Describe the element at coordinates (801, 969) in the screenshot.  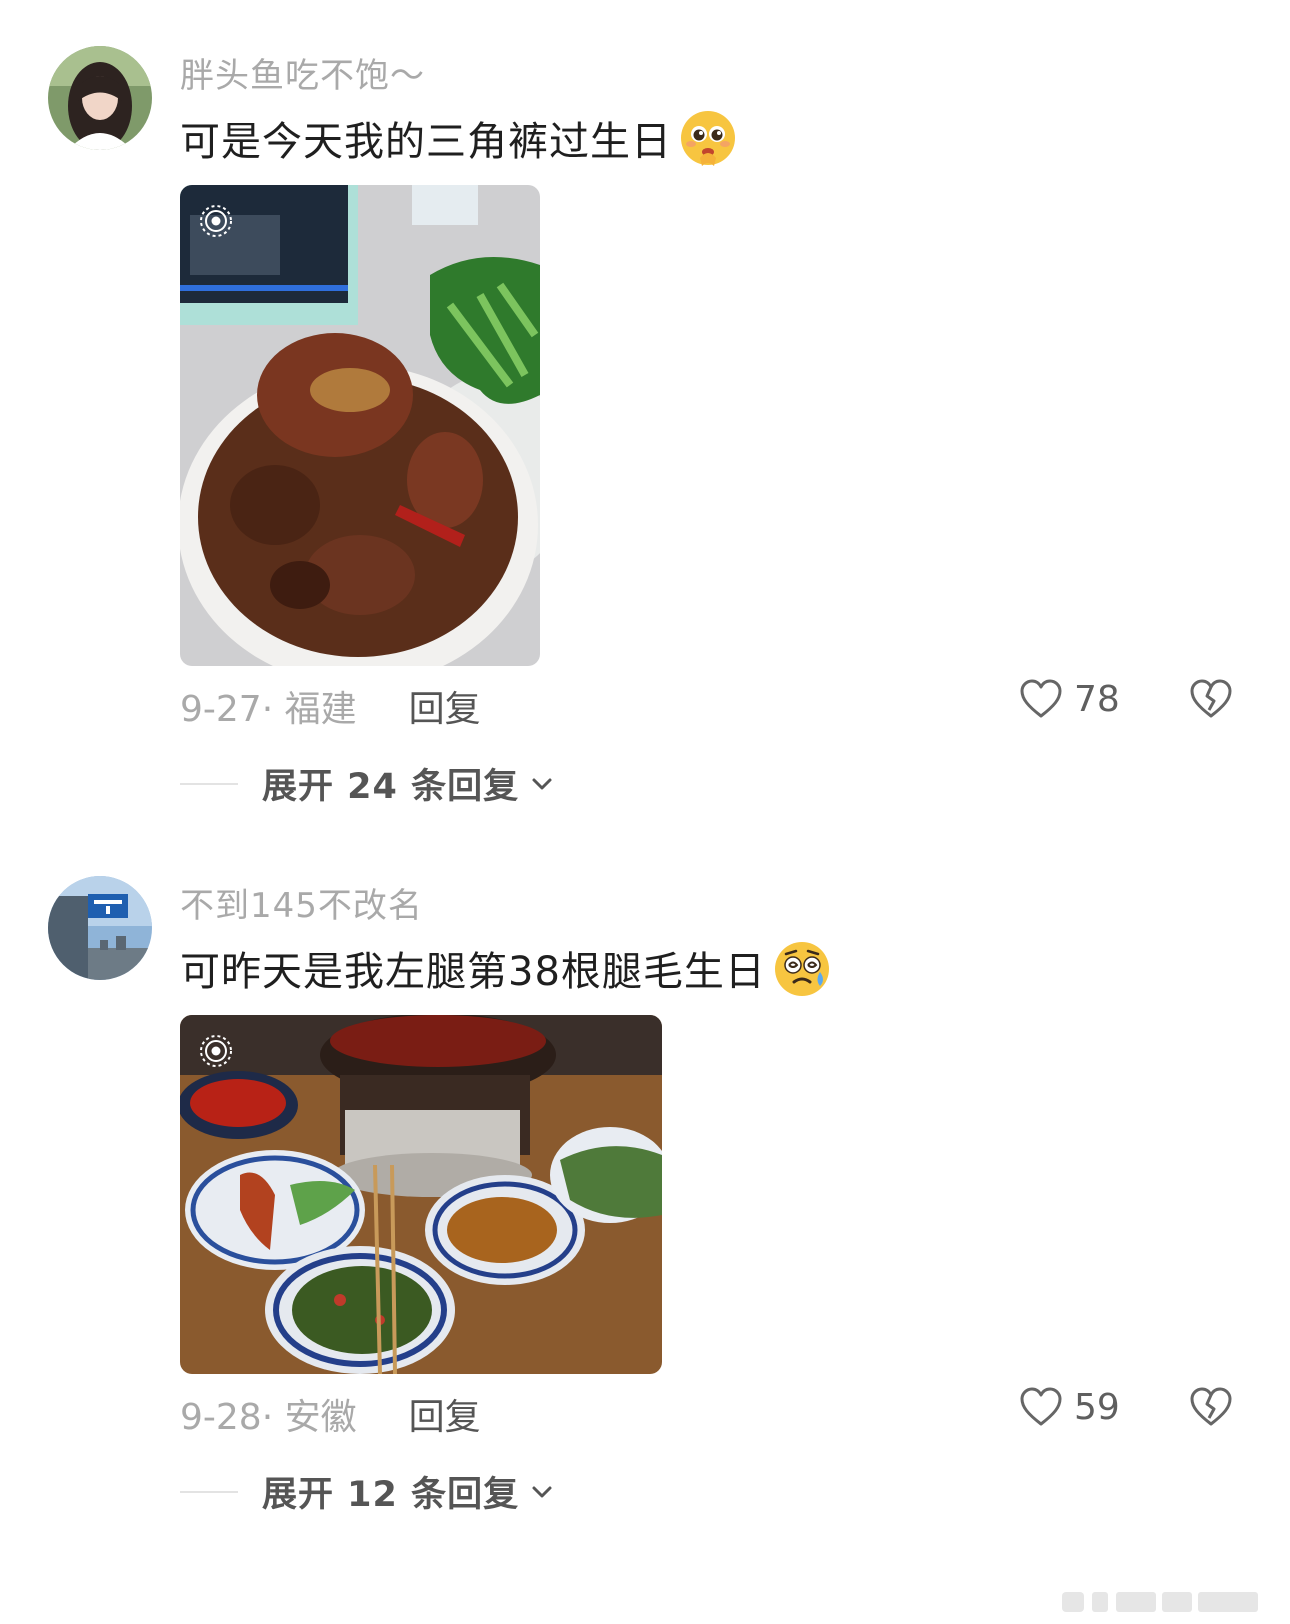
I see `dizzy-sweat-face-emoji` at that location.